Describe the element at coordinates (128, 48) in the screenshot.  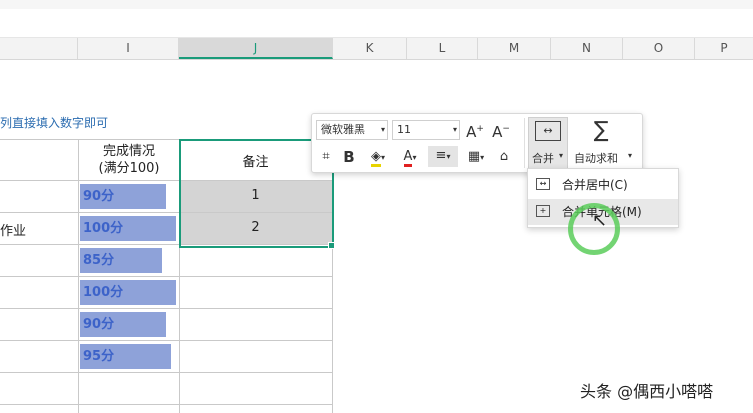
I see `column-header-i: I` at that location.